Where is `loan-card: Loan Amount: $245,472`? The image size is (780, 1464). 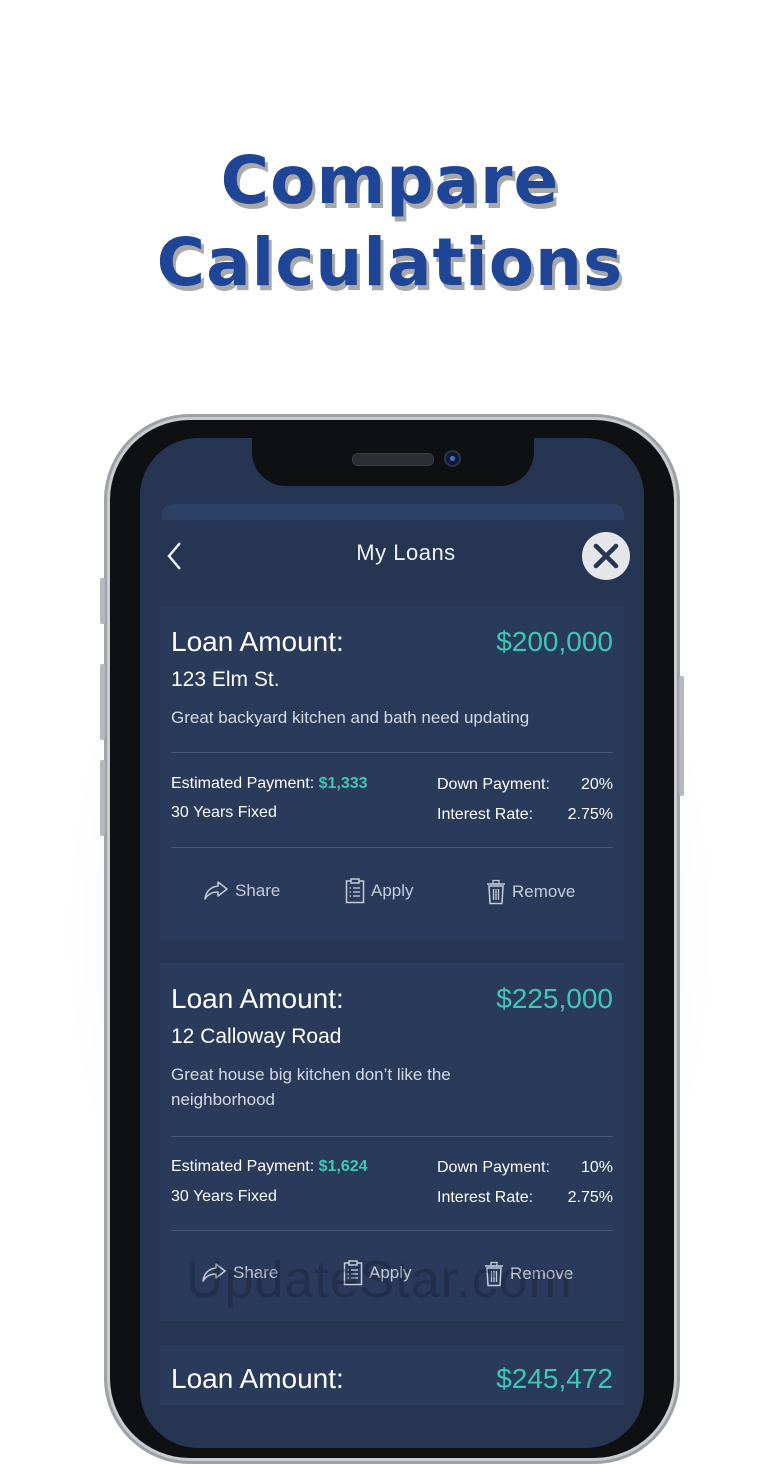
loan-card: Loan Amount: $245,472 is located at coordinates (392, 1375).